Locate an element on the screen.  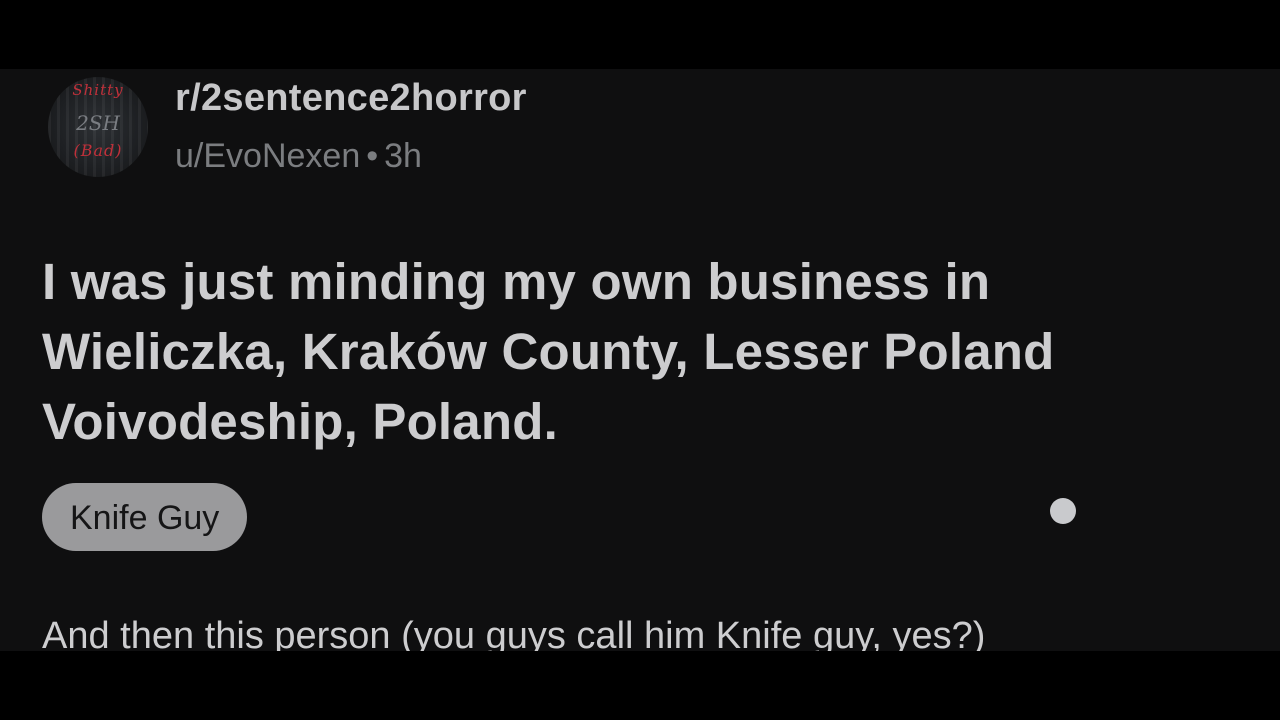
subreddit-avatar: Shitty 2SH (Bad) is located at coordinates (98, 127).